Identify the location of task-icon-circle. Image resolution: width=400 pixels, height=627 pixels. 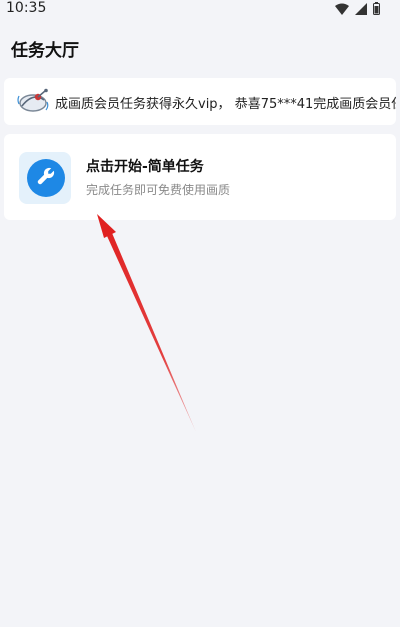
(46, 178).